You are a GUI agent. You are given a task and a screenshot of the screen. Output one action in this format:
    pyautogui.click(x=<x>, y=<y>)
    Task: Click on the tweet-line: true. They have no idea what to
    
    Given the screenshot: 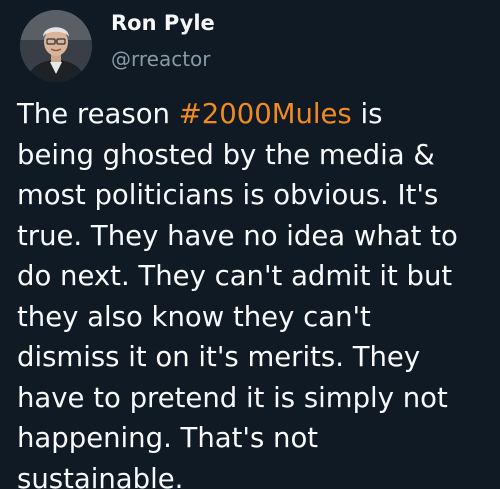 What is the action you would take?
    pyautogui.click(x=237, y=235)
    